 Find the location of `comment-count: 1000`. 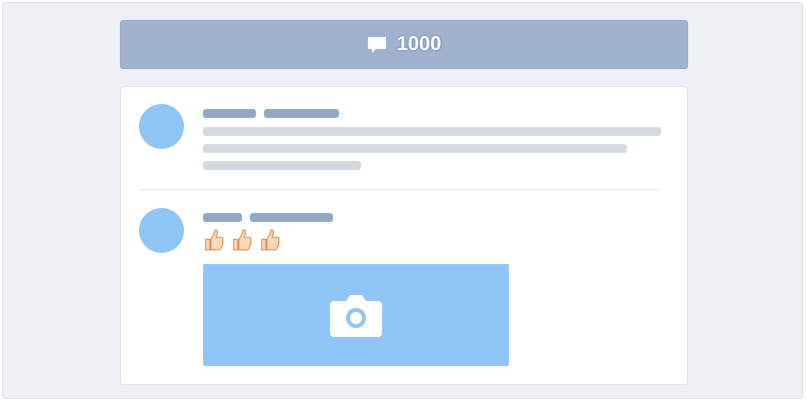

comment-count: 1000 is located at coordinates (419, 44).